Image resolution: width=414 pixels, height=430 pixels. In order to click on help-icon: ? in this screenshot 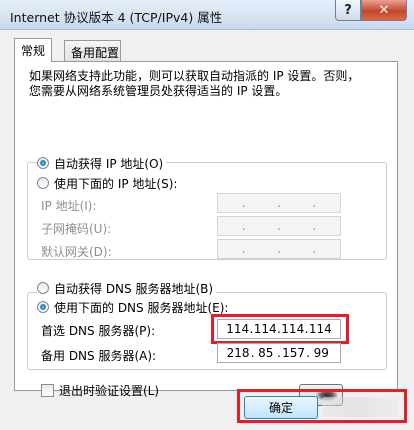, I will do `click(348, 10)`.